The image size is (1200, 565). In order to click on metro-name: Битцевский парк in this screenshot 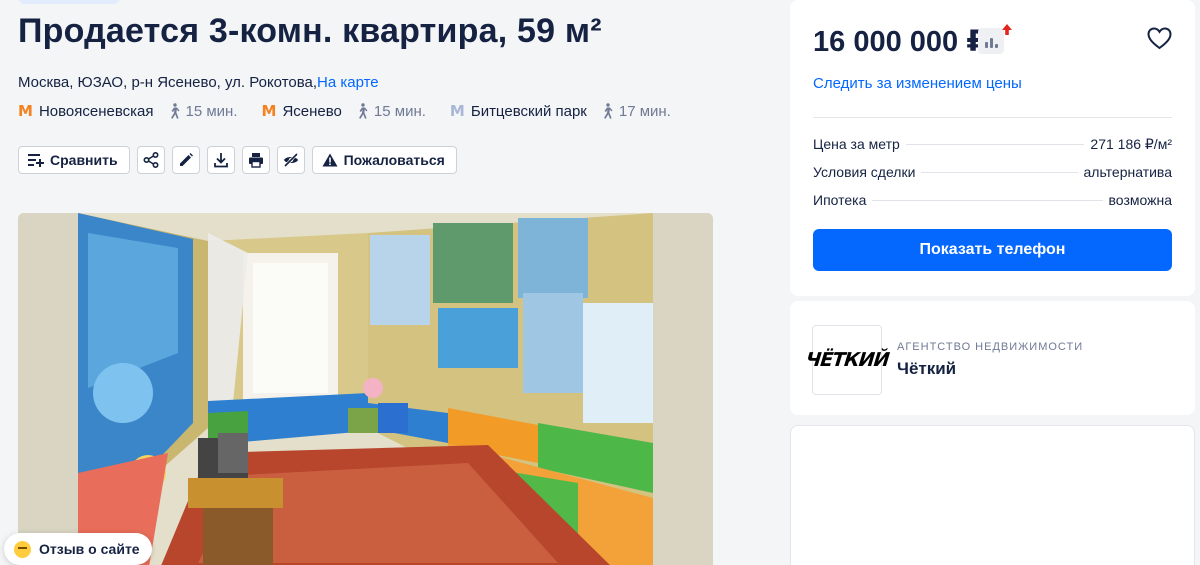, I will do `click(528, 111)`.